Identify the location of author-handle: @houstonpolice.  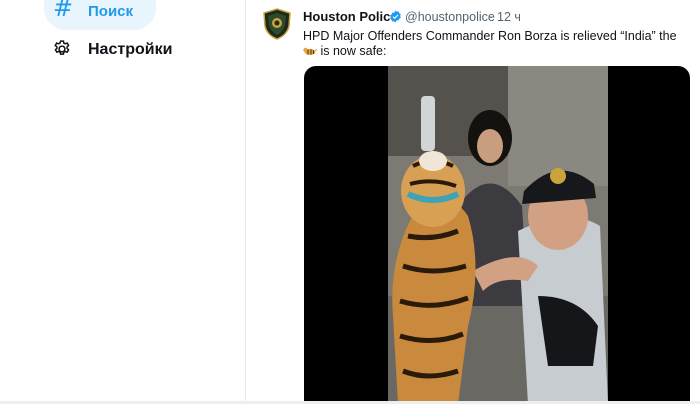
(450, 17).